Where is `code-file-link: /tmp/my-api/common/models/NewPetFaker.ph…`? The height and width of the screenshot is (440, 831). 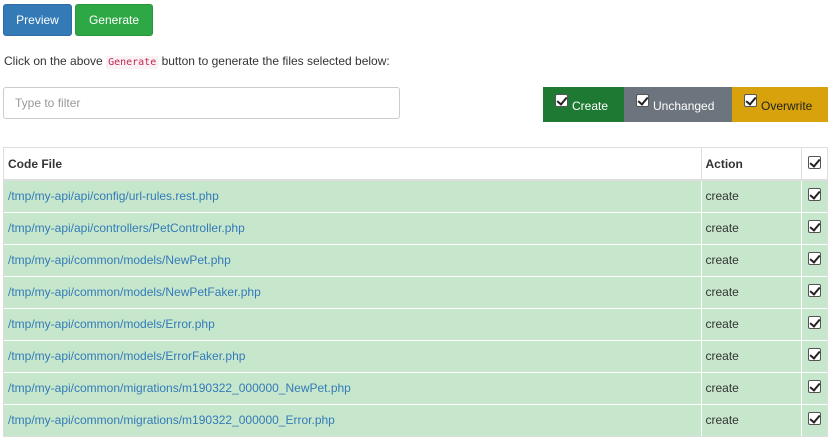
code-file-link: /tmp/my-api/common/models/NewPetFaker.ph… is located at coordinates (134, 292).